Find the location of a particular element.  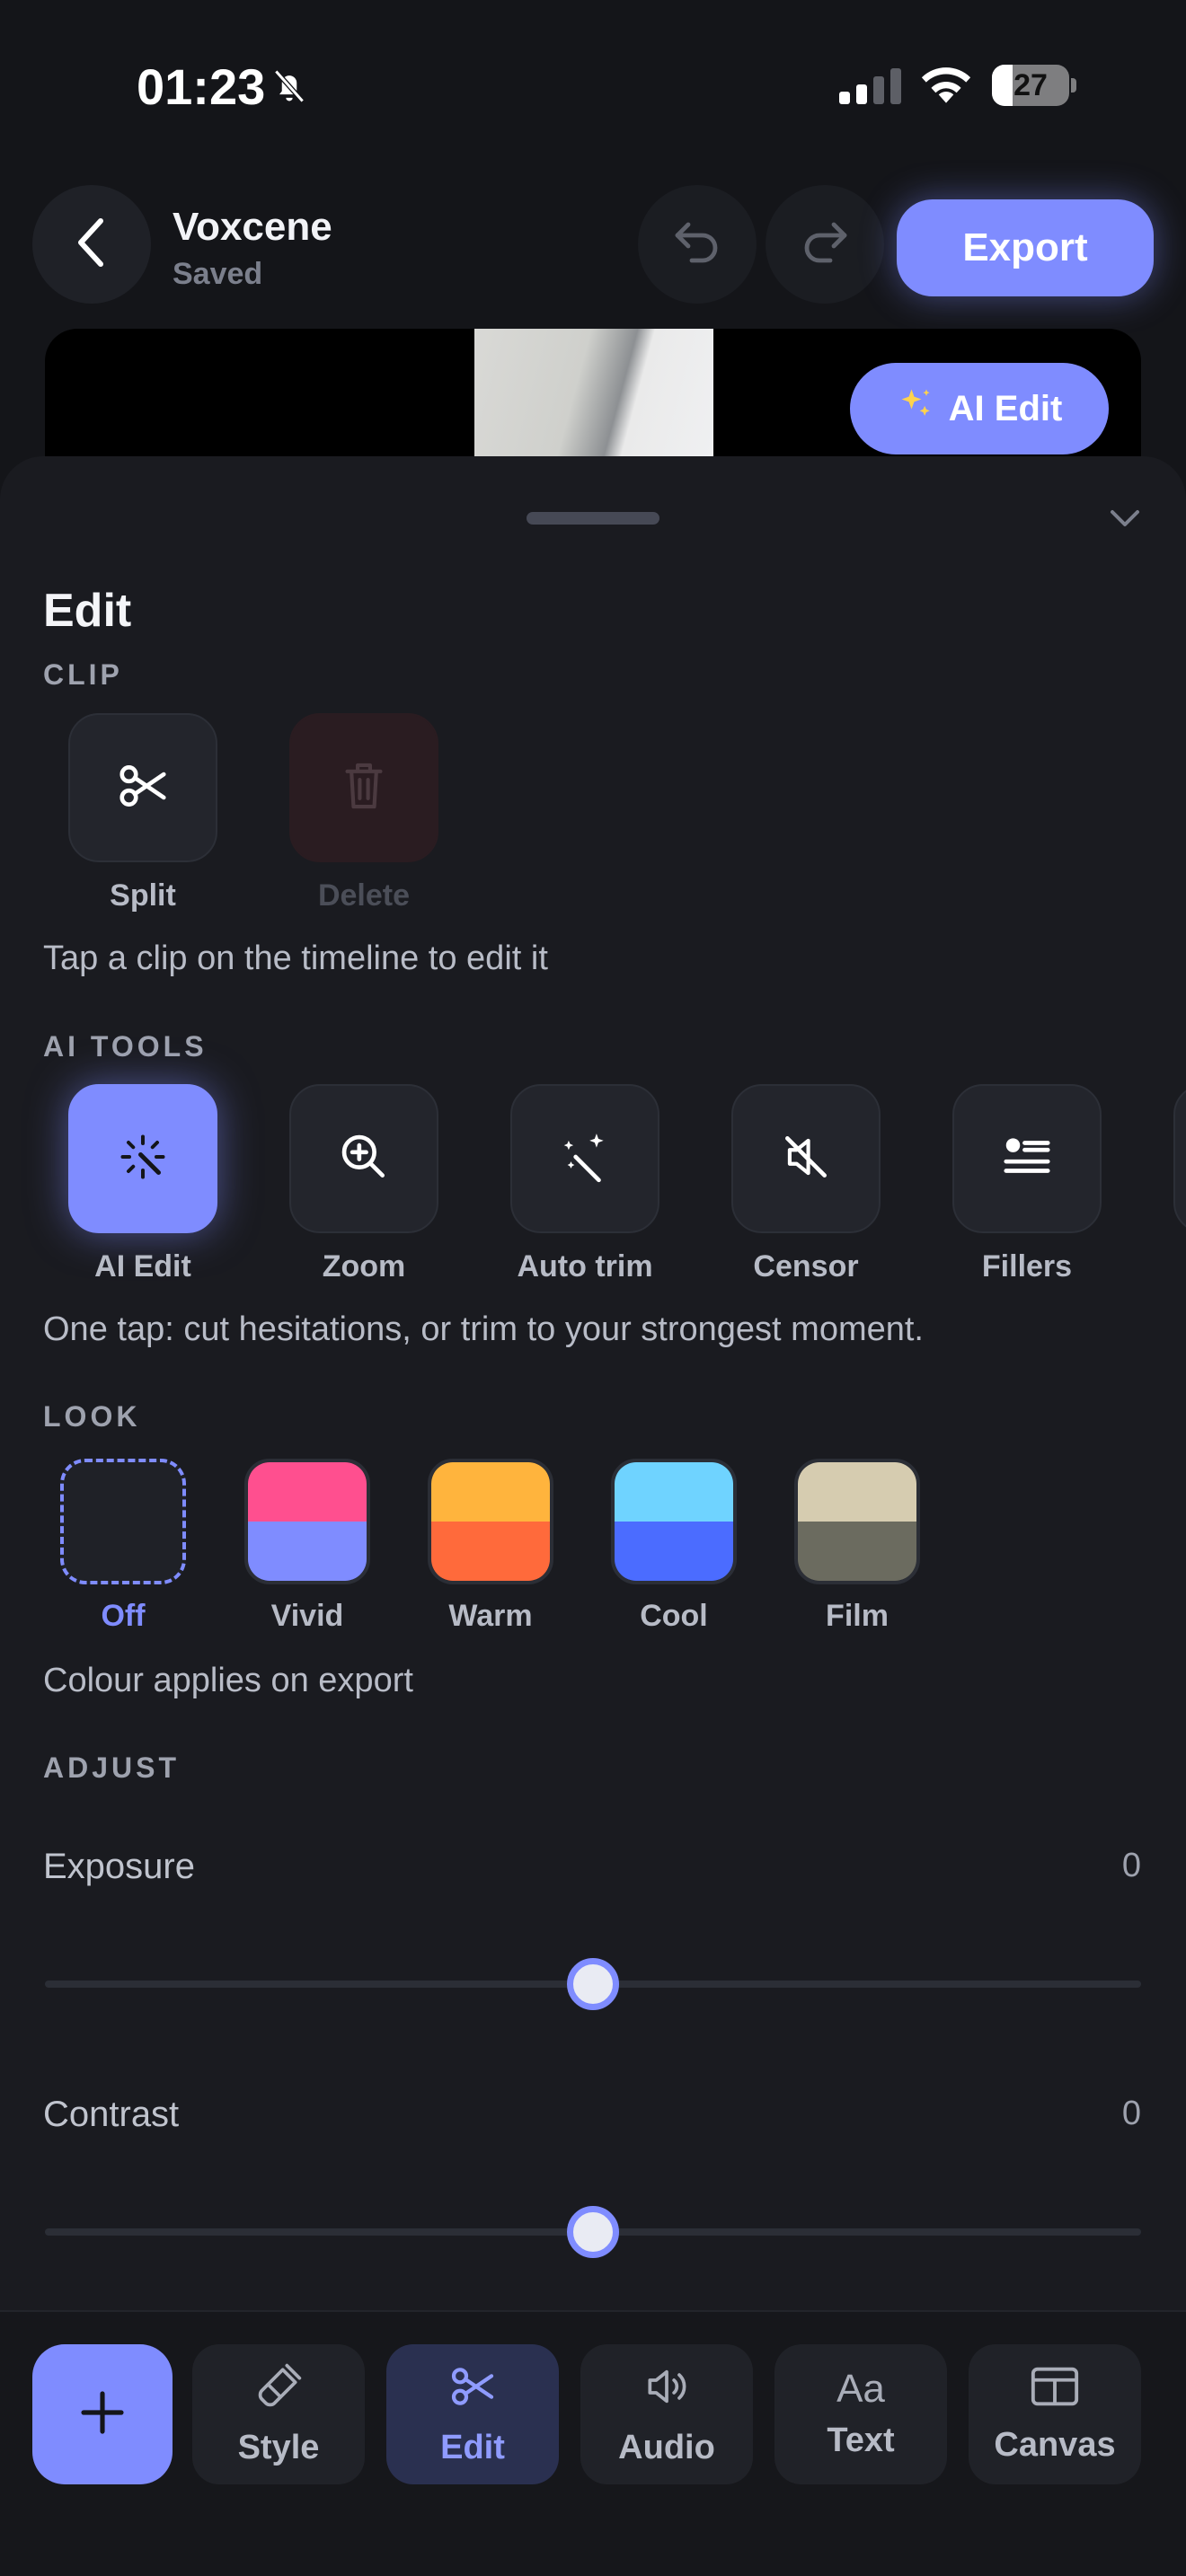

fillers-tool-button: Fillers is located at coordinates (1027, 1184).